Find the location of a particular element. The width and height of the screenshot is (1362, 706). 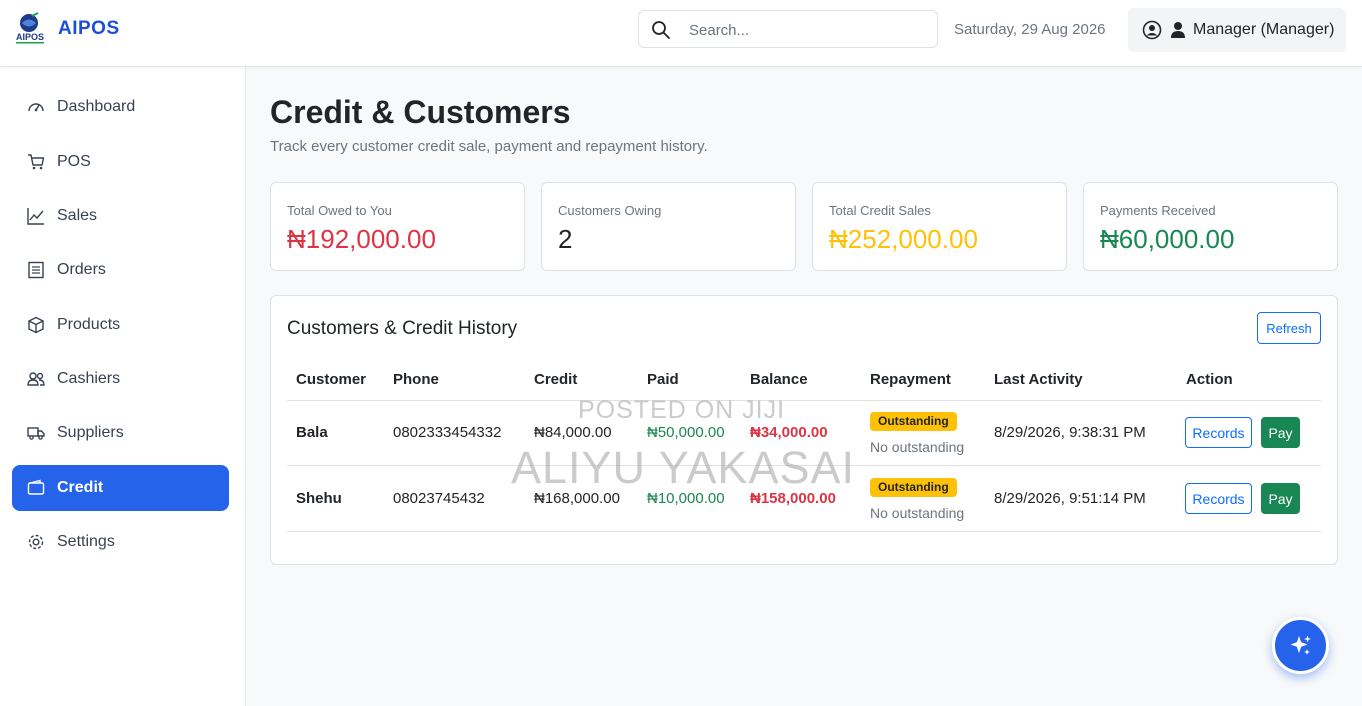

column-header: Action is located at coordinates (1209, 379).